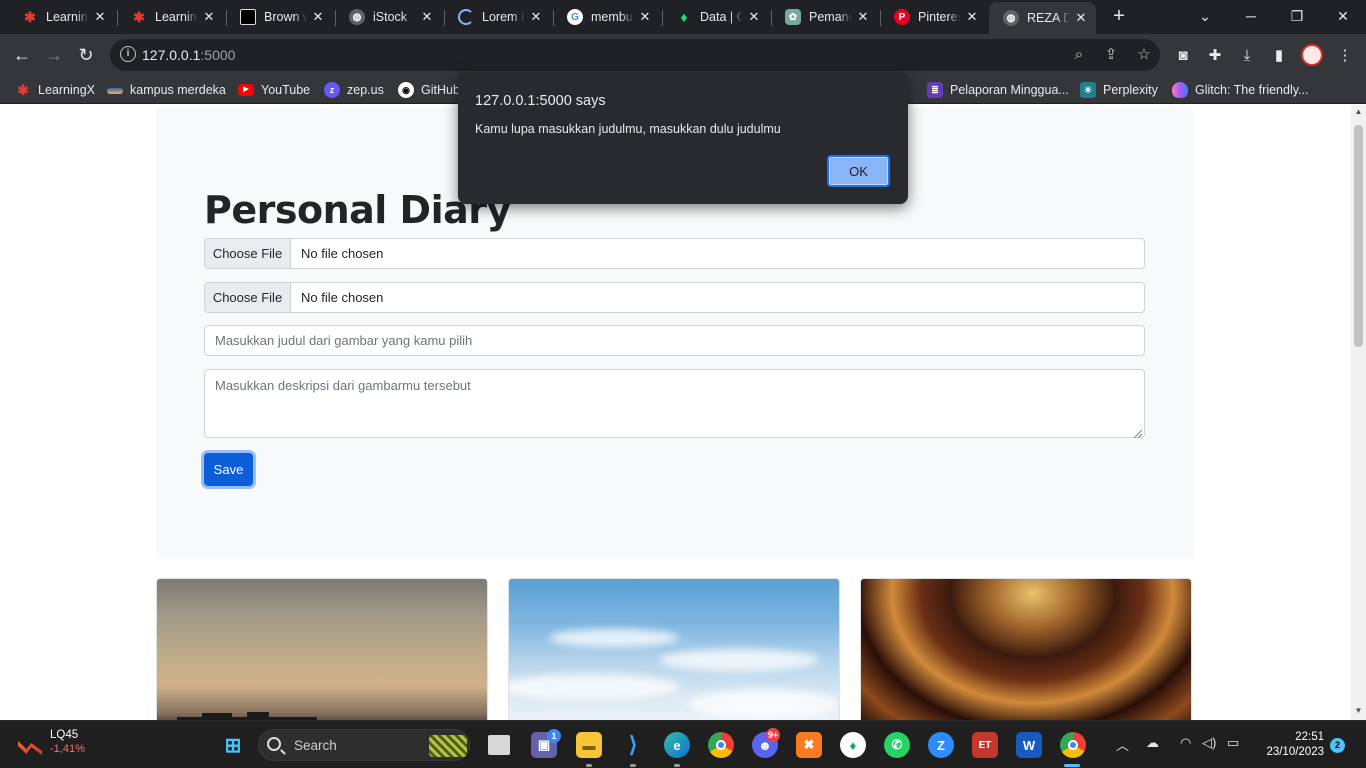  I want to click on dialog-ok-button: OK, so click(858, 171).